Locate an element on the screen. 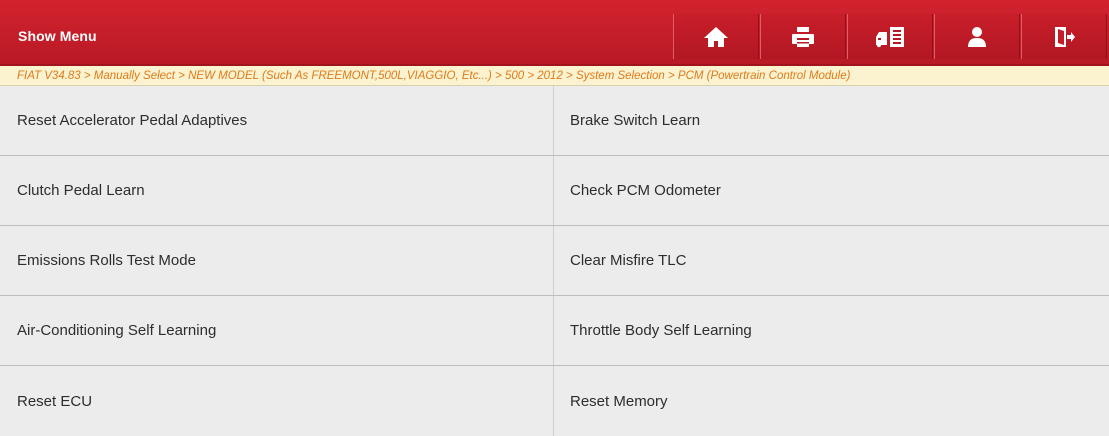 Image resolution: width=1109 pixels, height=436 pixels. menu-item-check-pcm-odometer: Check PCM Odometer is located at coordinates (831, 190).